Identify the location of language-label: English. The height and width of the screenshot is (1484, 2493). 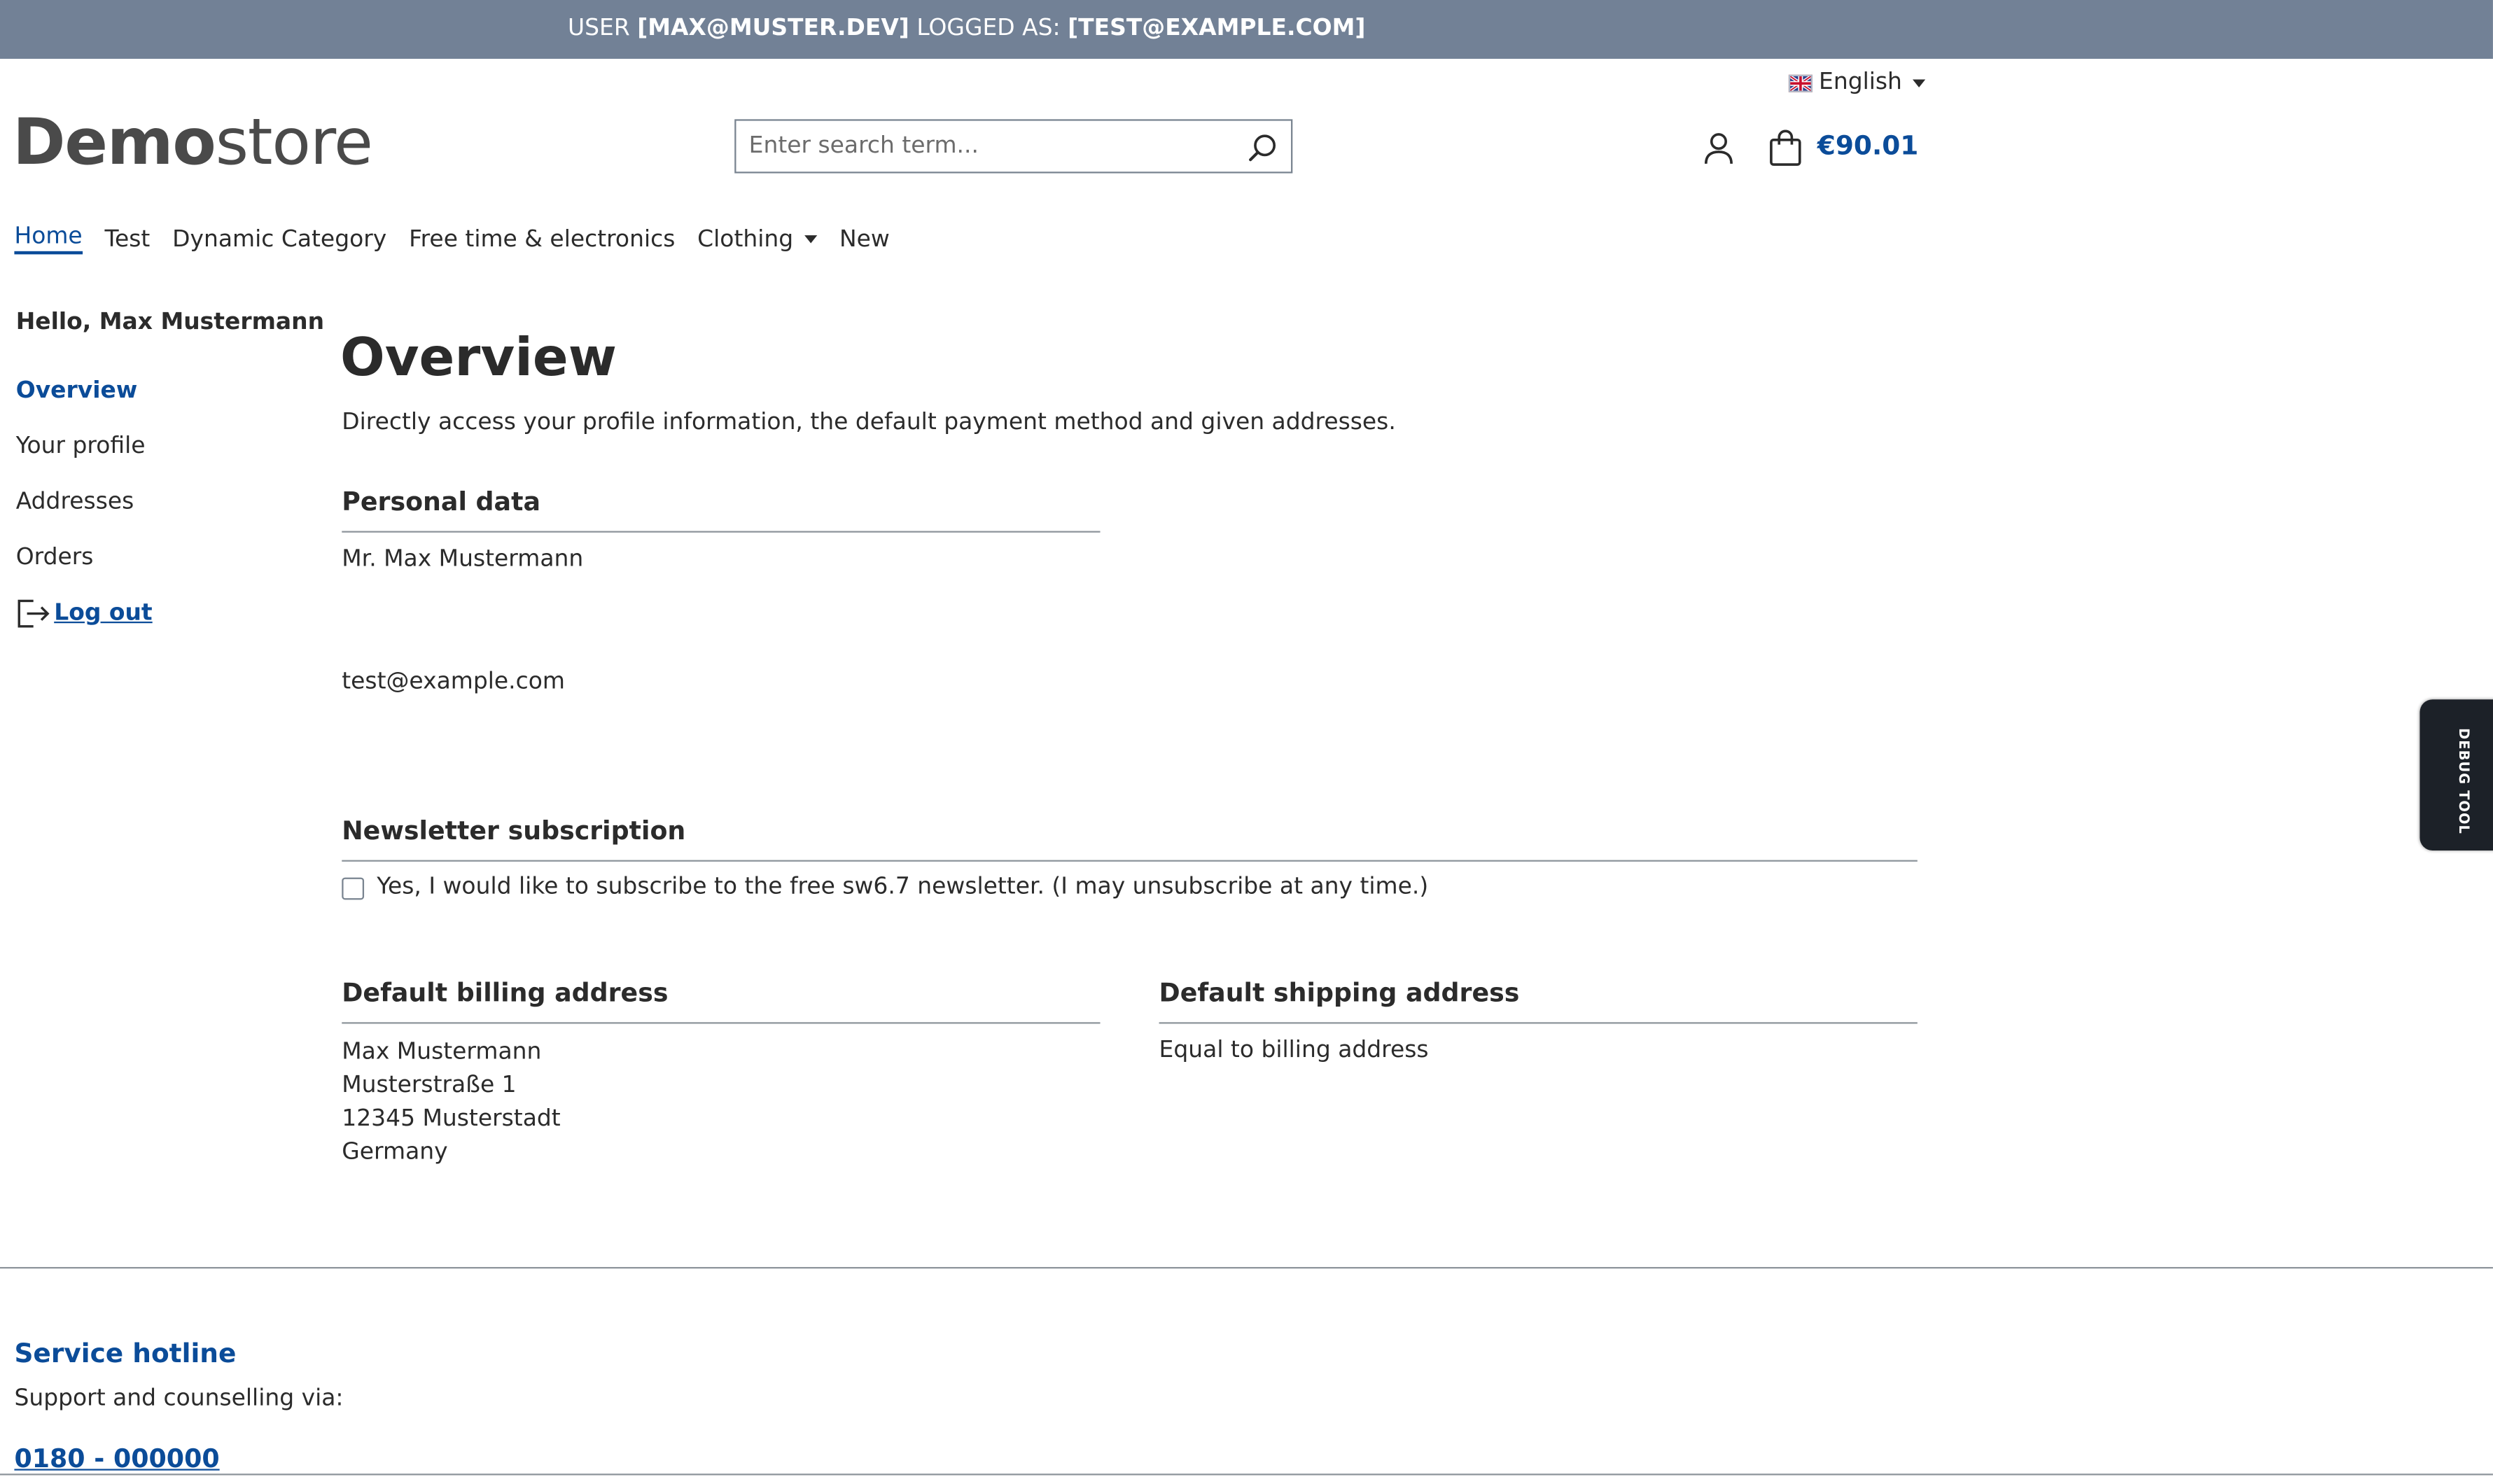
(1860, 82).